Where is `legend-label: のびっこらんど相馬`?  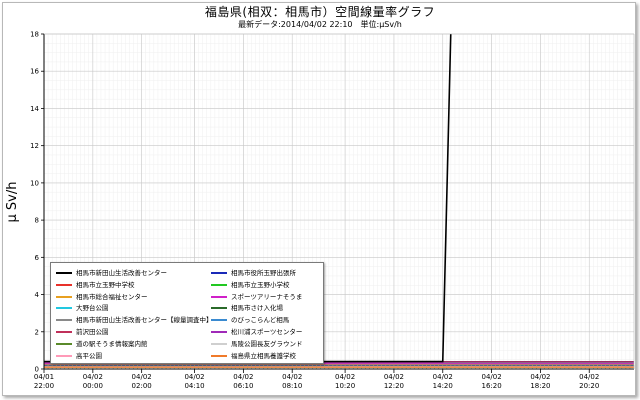
legend-label: のびっこらんど相馬 is located at coordinates (260, 320).